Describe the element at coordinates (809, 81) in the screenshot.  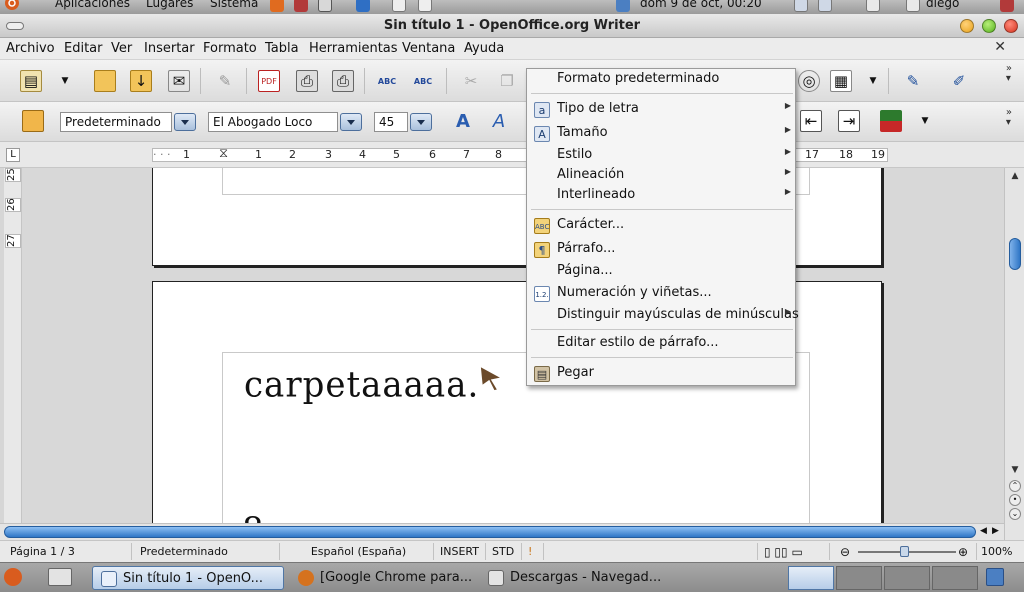
I see `navigator-icon: ◎` at that location.